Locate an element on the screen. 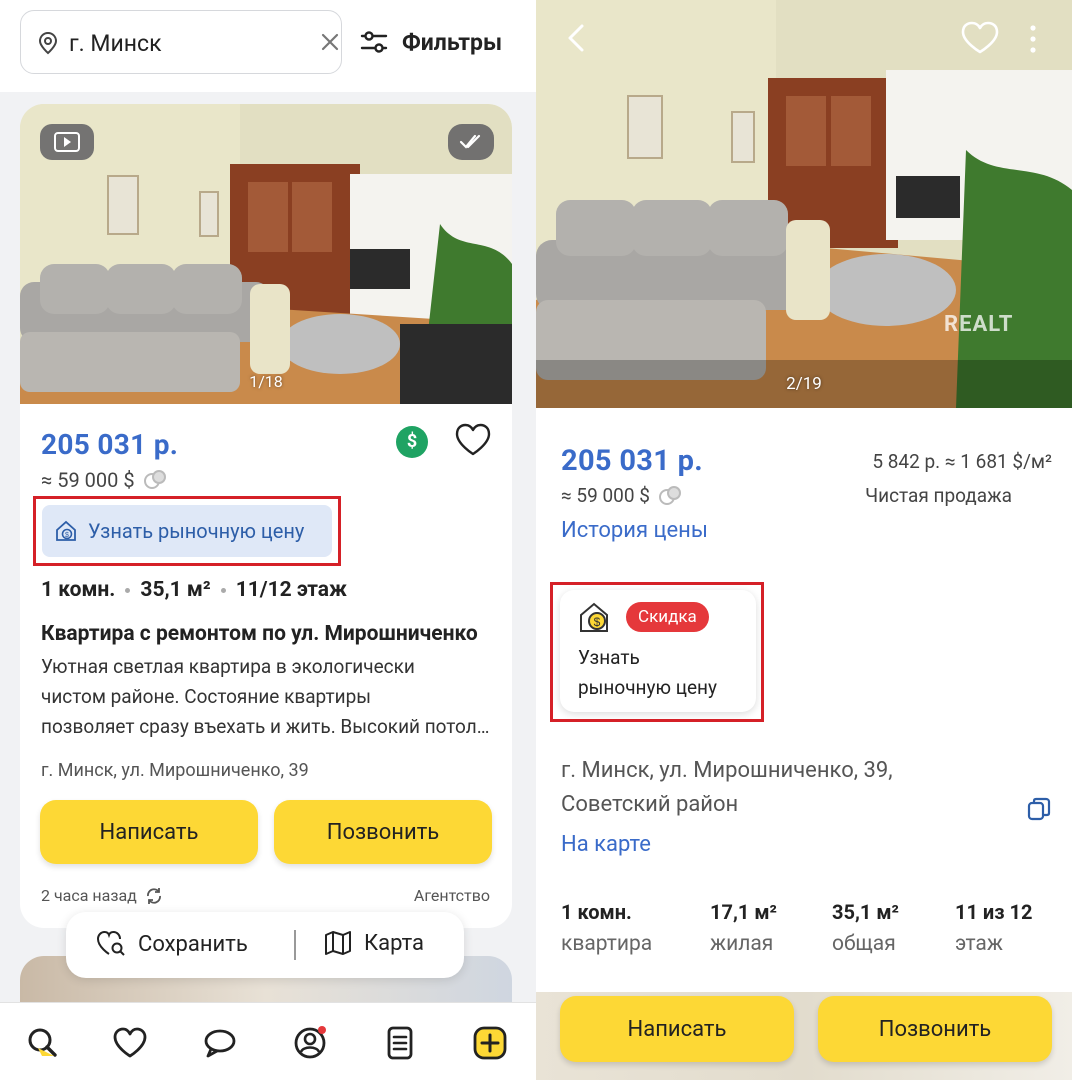 The width and height of the screenshot is (1072, 1080). back-arrow-icon is located at coordinates (576, 38).